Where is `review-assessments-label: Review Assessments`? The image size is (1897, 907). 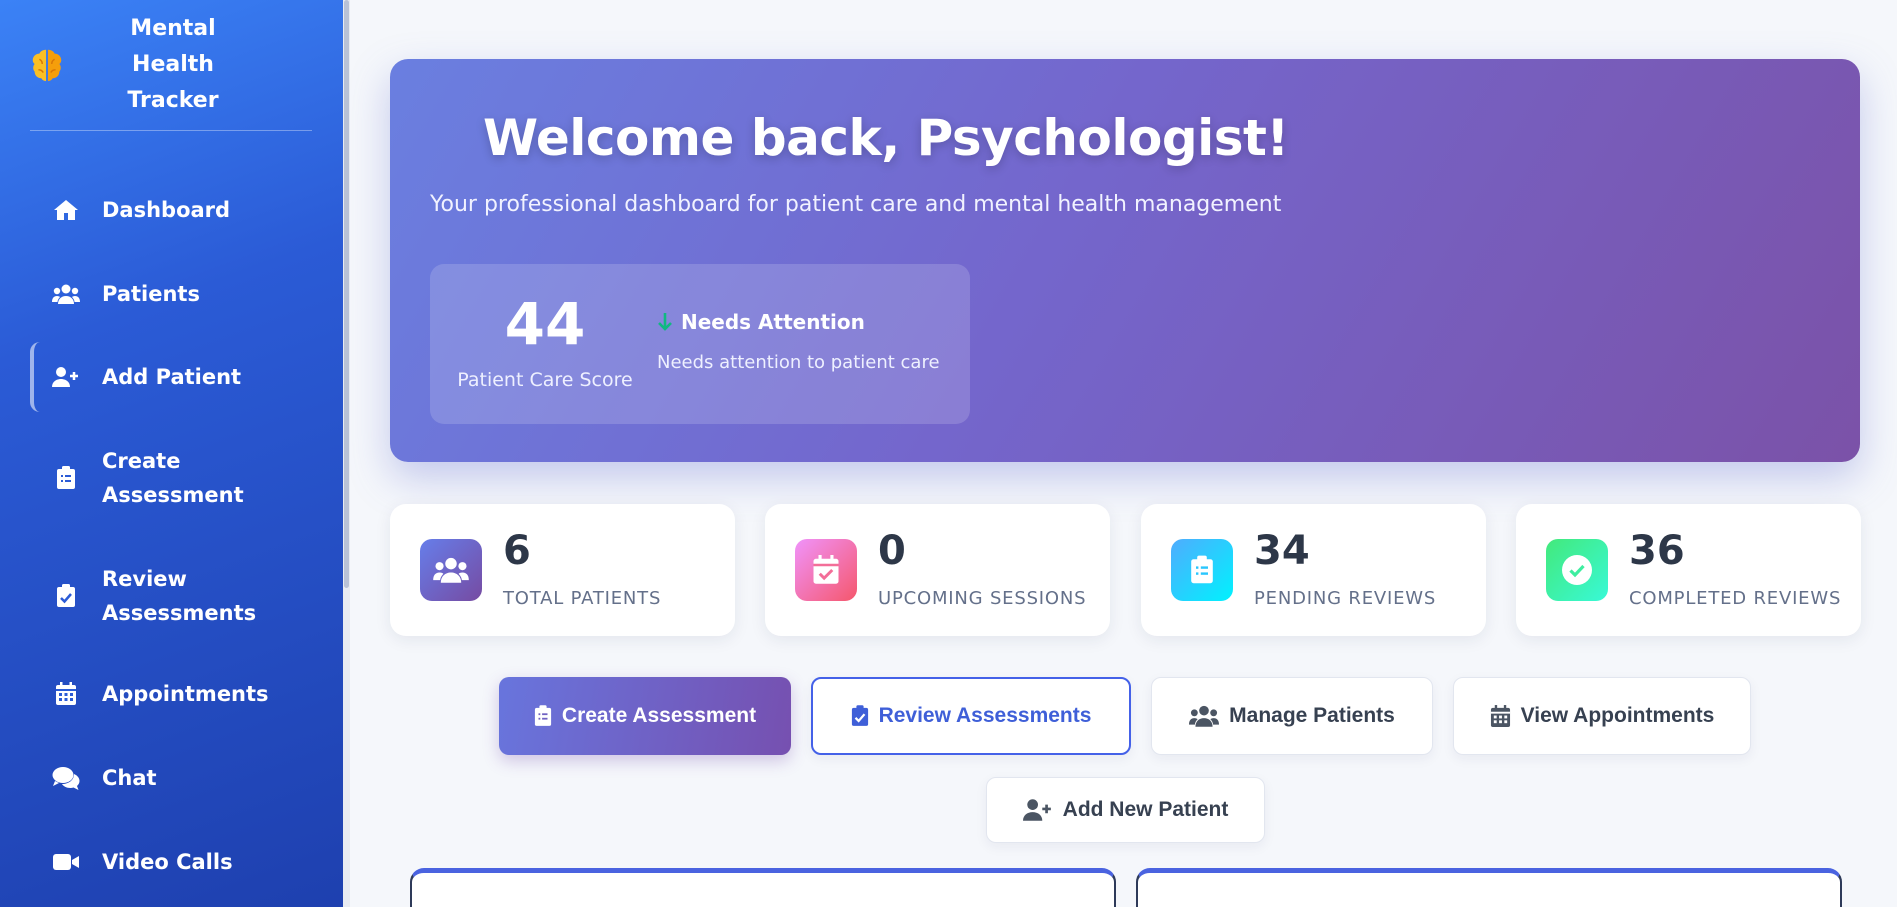 review-assessments-label: Review Assessments is located at coordinates (985, 715).